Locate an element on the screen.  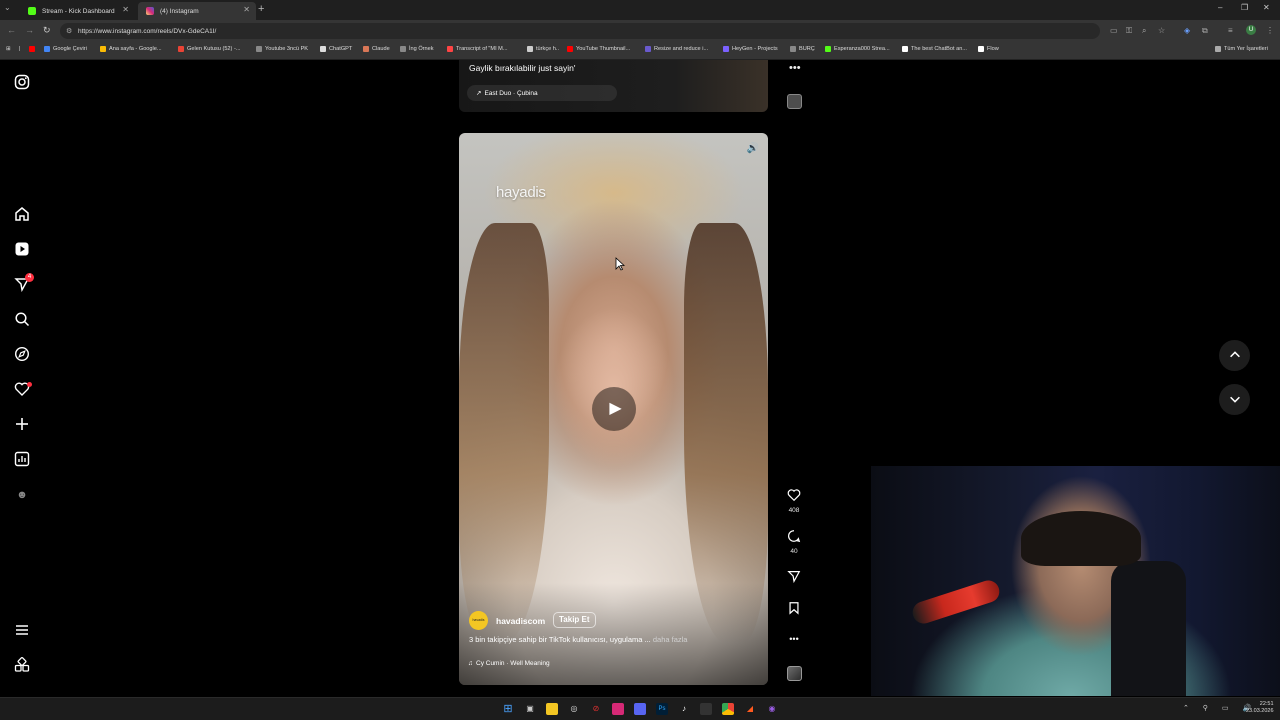
reels-icon is located at coordinates (22, 250).